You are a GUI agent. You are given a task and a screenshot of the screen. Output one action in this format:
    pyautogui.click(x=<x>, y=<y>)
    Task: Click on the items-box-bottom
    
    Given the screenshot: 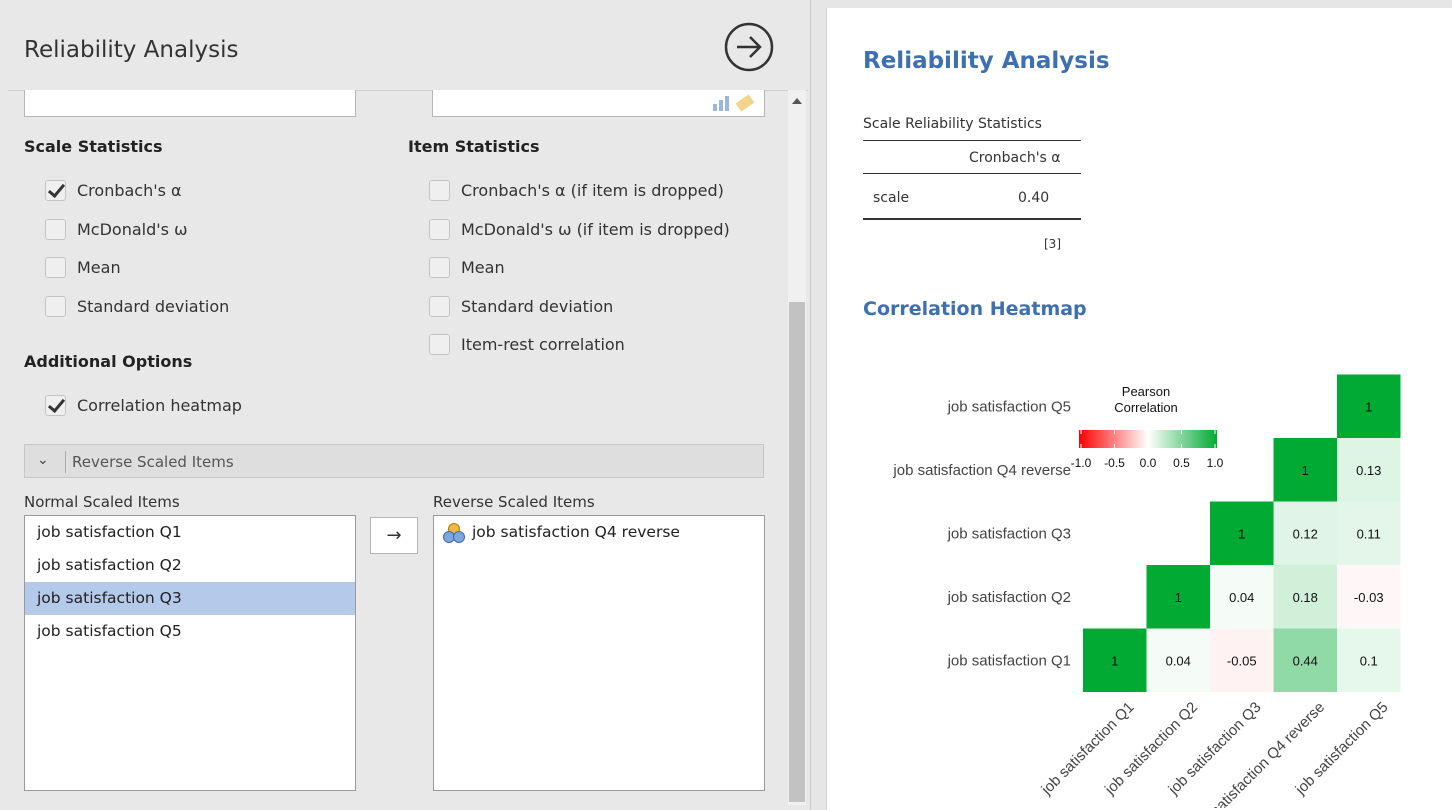 What is the action you would take?
    pyautogui.click(x=598, y=103)
    